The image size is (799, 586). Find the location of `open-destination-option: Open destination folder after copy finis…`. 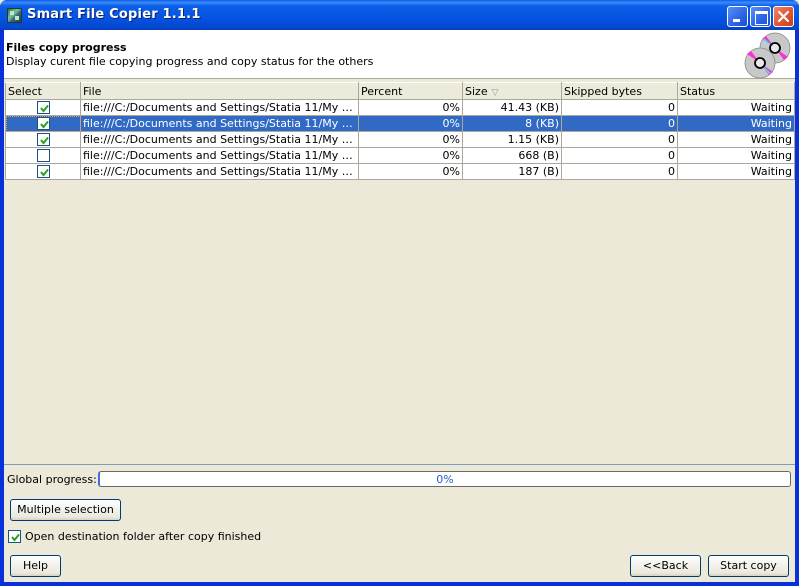

open-destination-option: Open destination folder after copy finis… is located at coordinates (134, 536).